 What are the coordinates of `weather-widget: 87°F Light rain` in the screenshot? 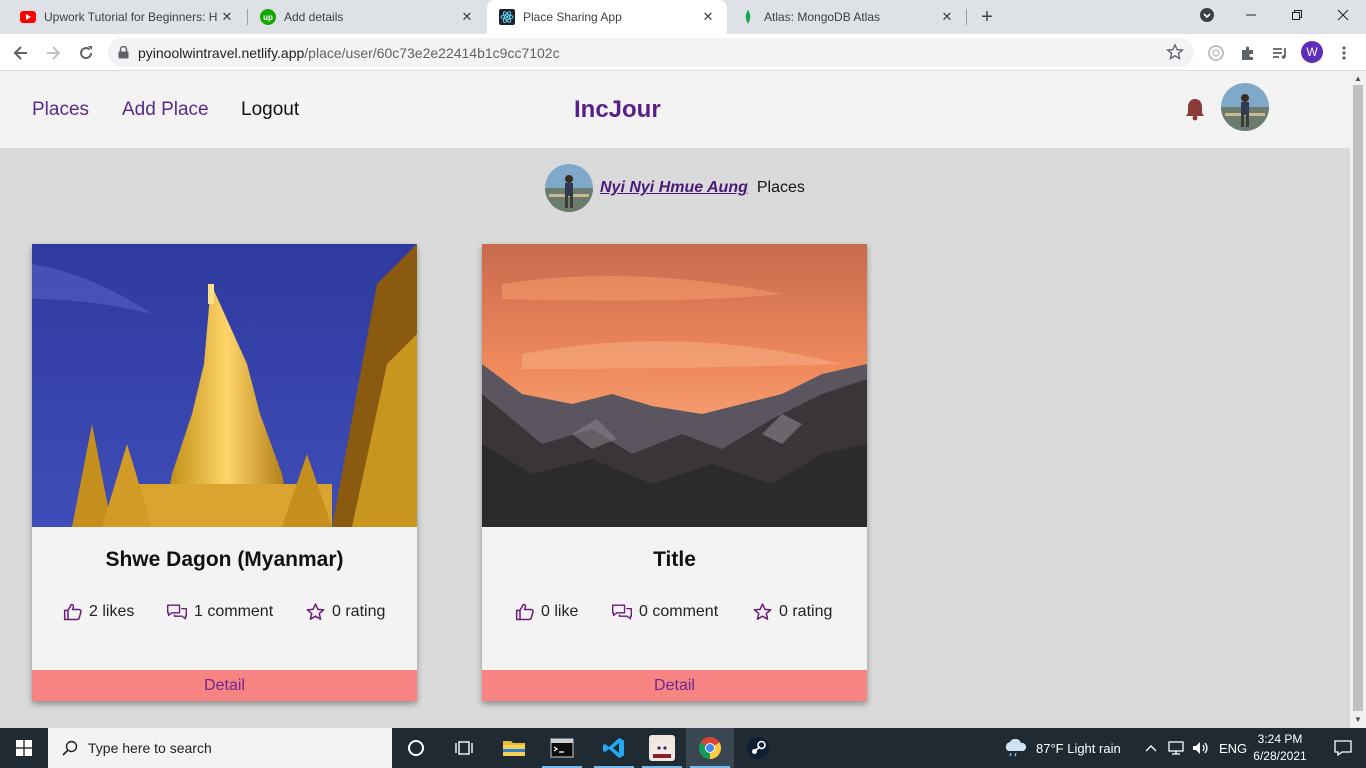 It's located at (1061, 748).